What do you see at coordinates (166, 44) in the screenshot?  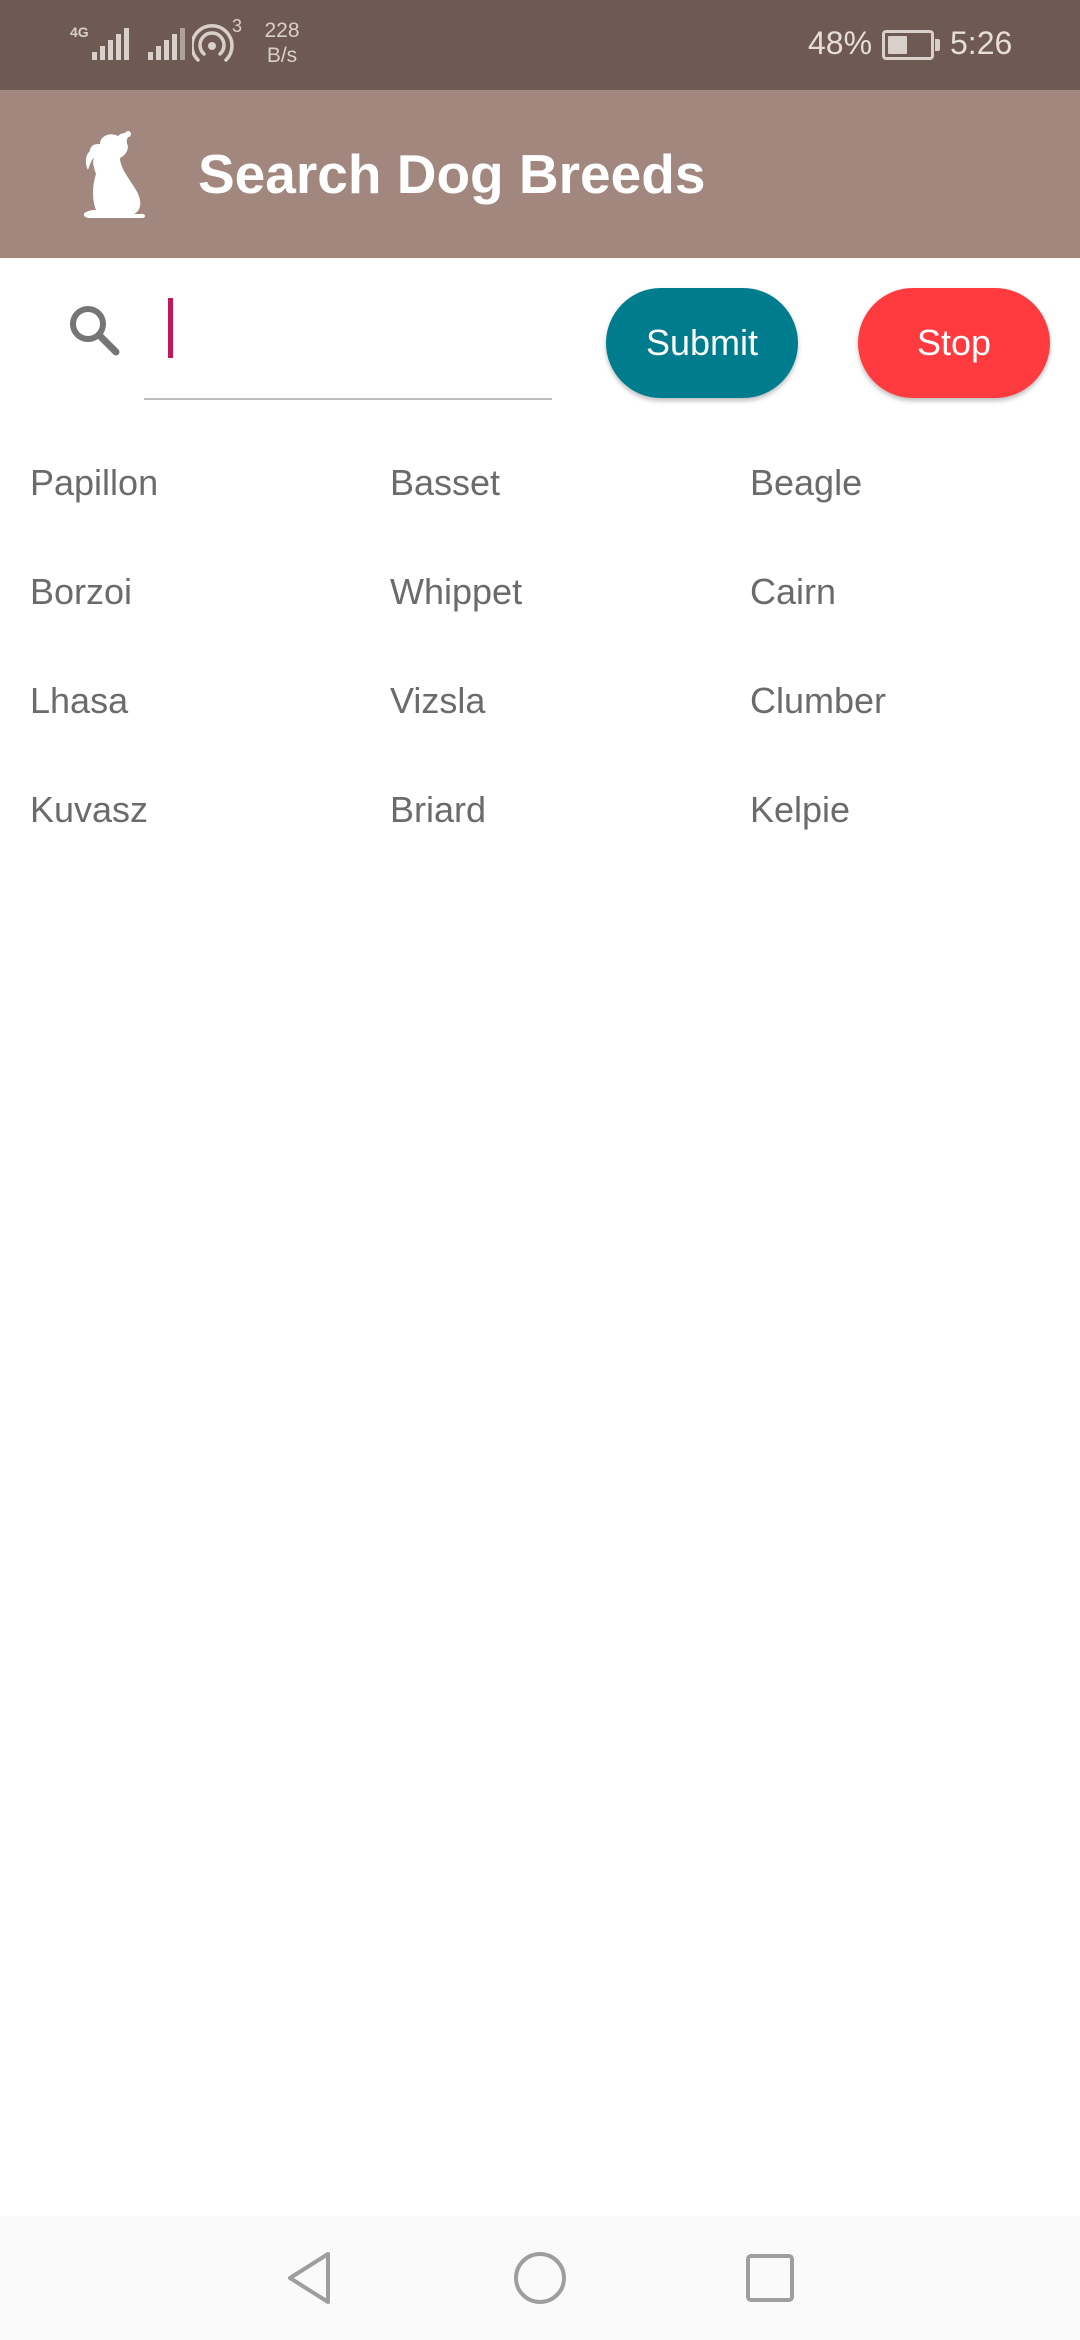 I see `signal-icon` at bounding box center [166, 44].